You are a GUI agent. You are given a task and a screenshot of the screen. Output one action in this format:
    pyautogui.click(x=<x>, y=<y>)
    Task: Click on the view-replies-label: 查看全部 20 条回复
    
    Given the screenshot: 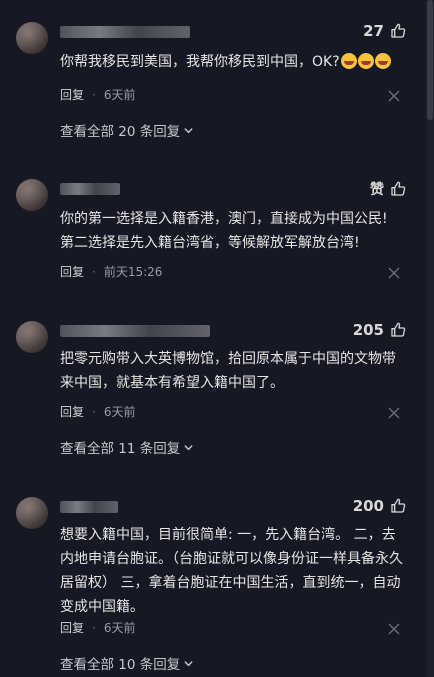 What is the action you would take?
    pyautogui.click(x=120, y=132)
    